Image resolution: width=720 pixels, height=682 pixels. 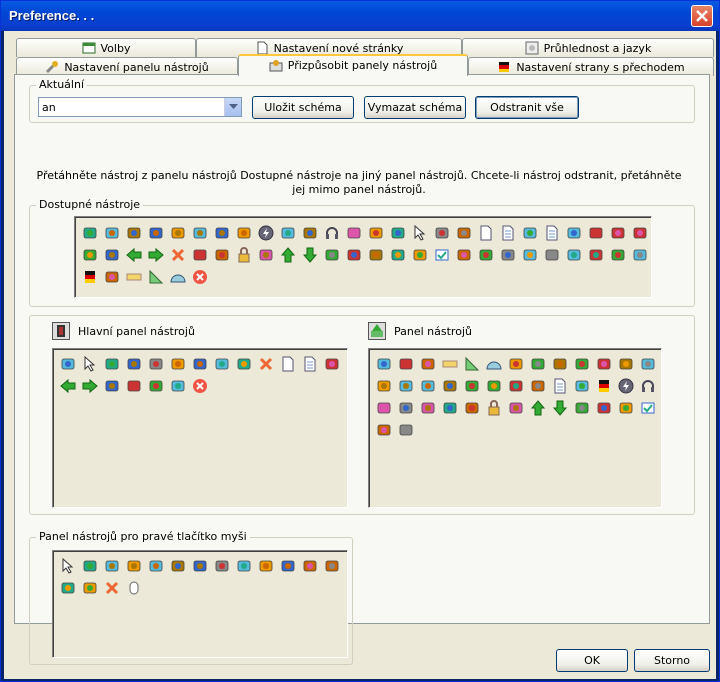 What do you see at coordinates (310, 255) in the screenshot?
I see `arrow-down-icon` at bounding box center [310, 255].